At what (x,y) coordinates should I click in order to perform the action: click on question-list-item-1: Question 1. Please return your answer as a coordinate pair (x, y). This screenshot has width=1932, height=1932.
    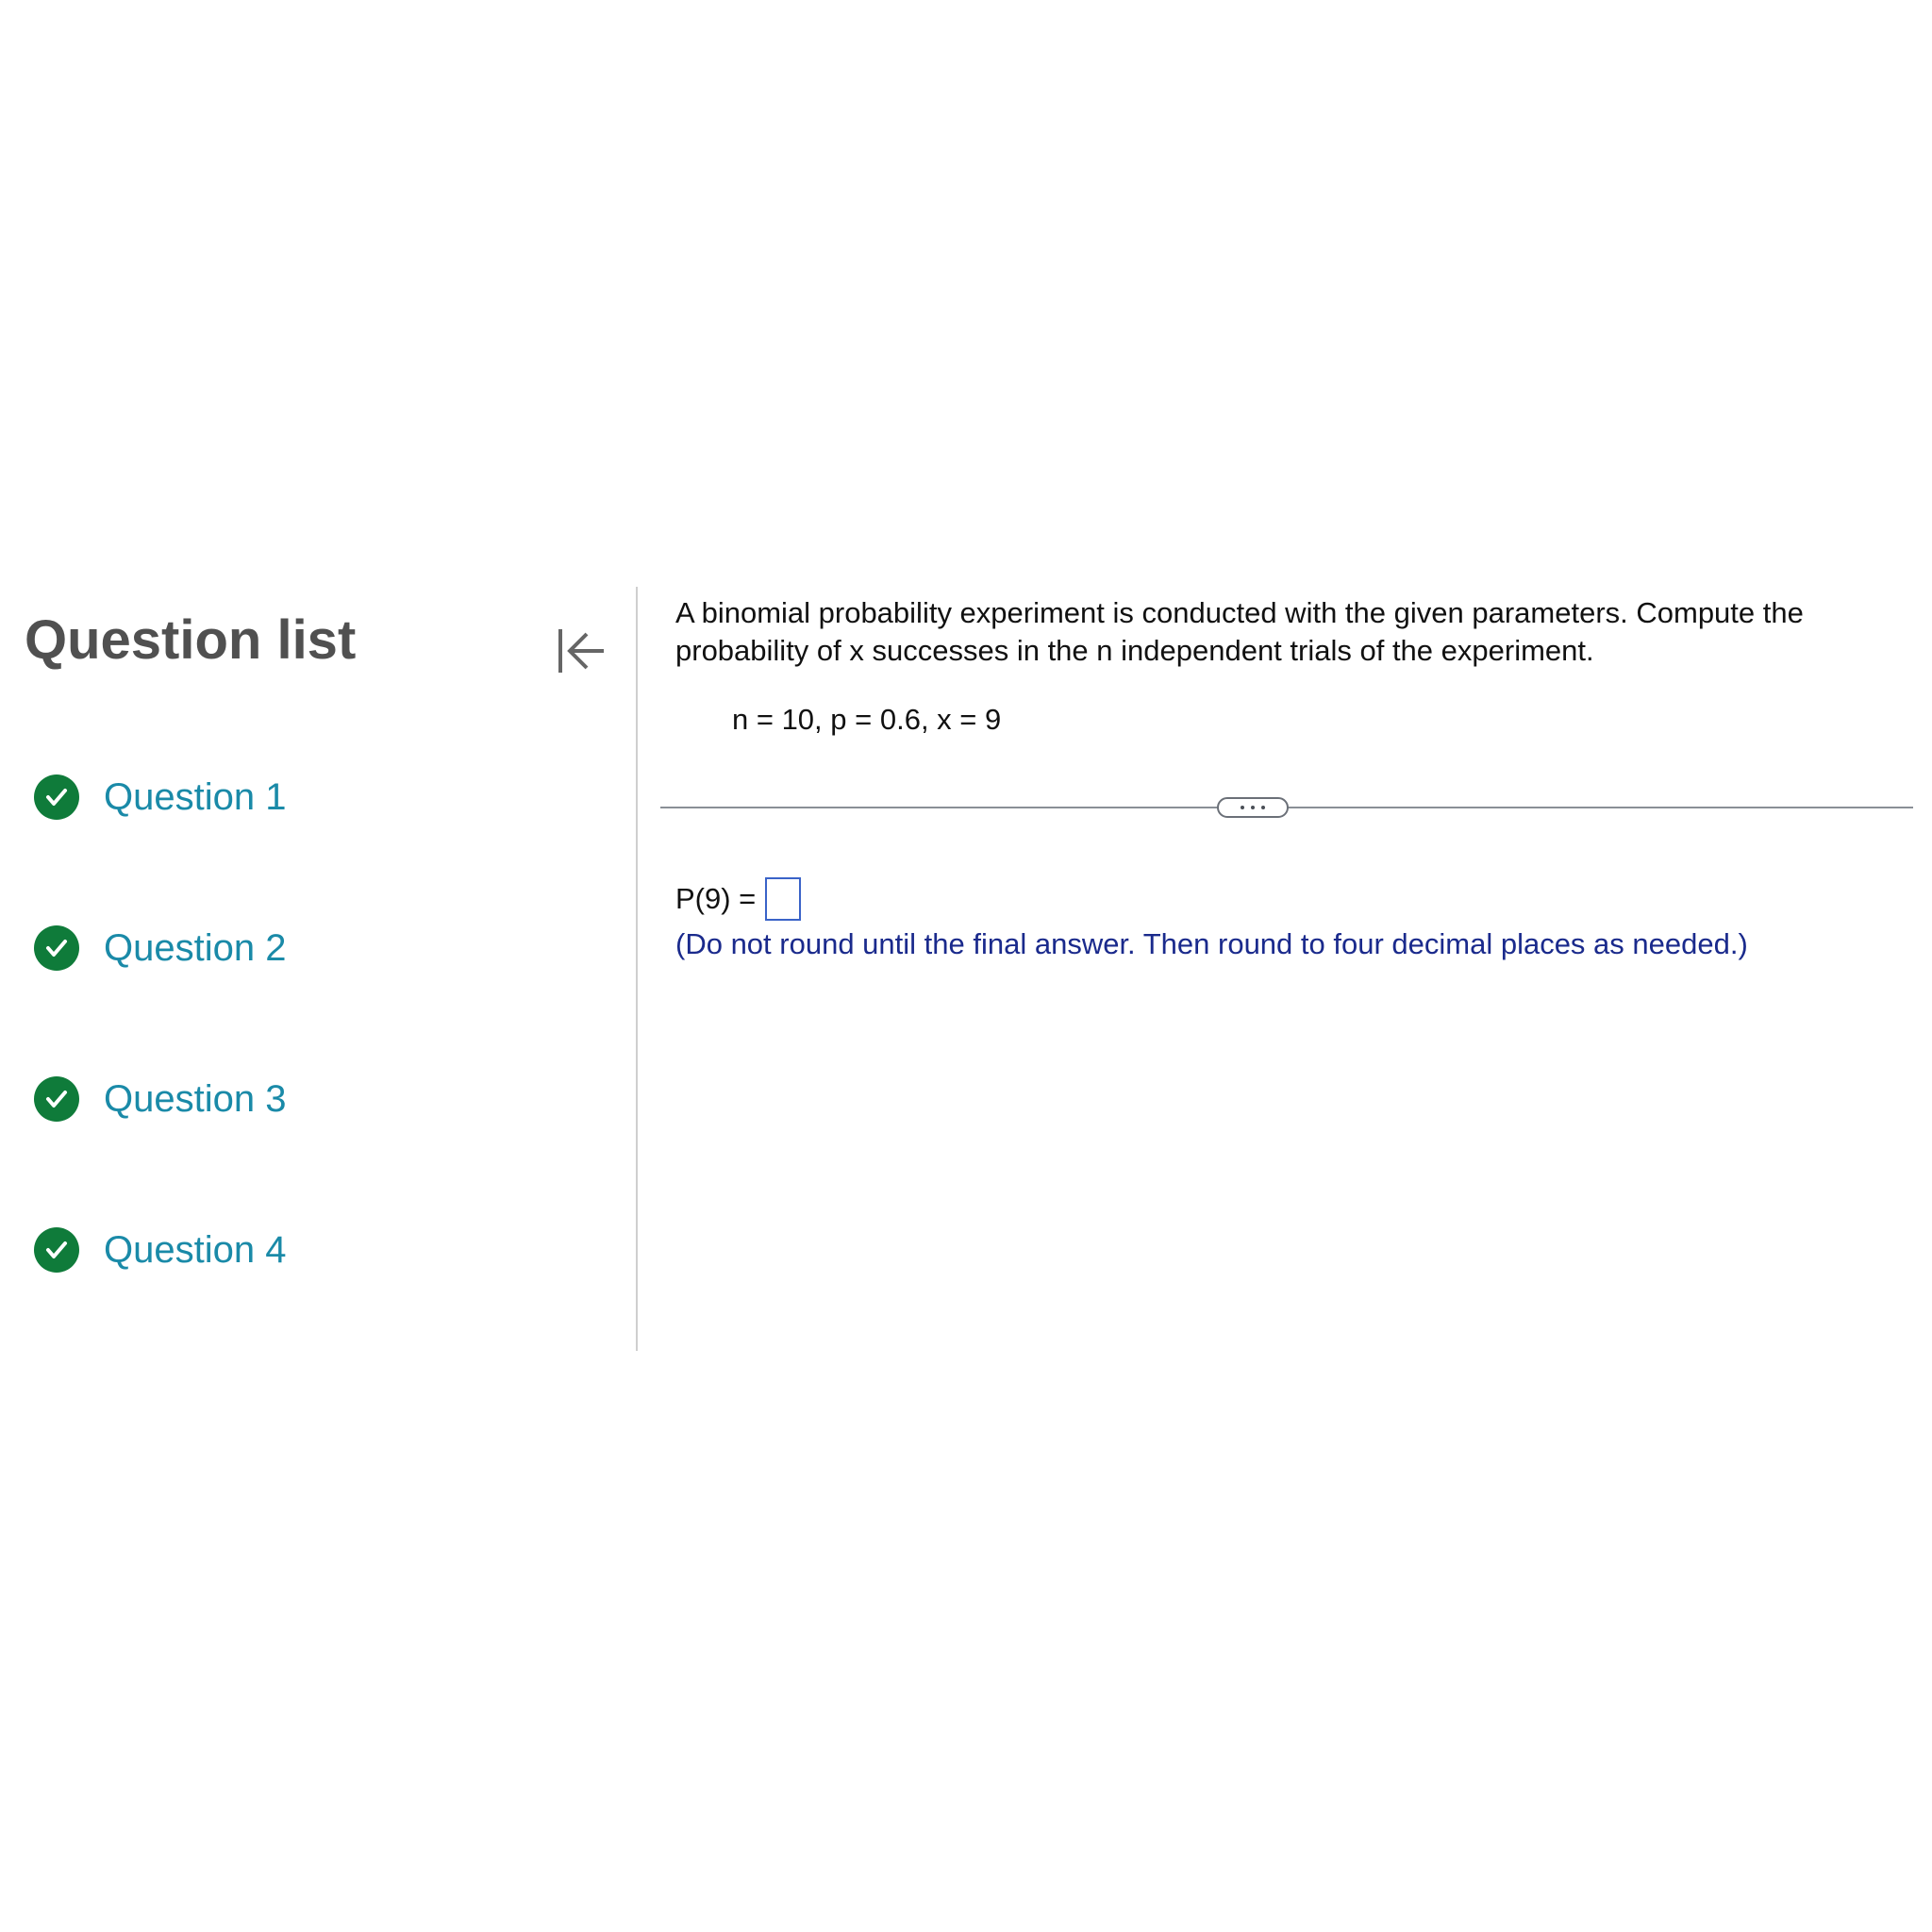
    Looking at the image, I should click on (160, 797).